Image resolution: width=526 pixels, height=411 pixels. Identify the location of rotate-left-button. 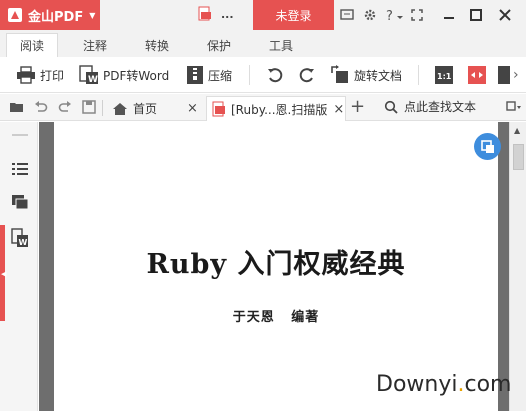
(277, 75).